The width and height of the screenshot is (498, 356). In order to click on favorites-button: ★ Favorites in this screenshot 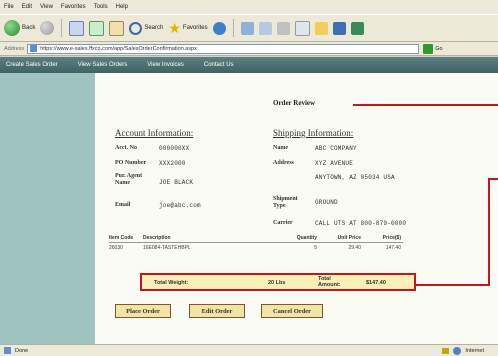, I will do `click(187, 28)`.